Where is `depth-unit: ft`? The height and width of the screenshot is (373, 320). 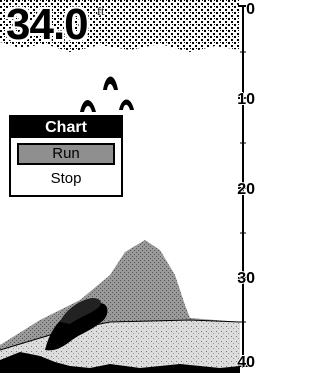
depth-unit: ft is located at coordinates (101, 11).